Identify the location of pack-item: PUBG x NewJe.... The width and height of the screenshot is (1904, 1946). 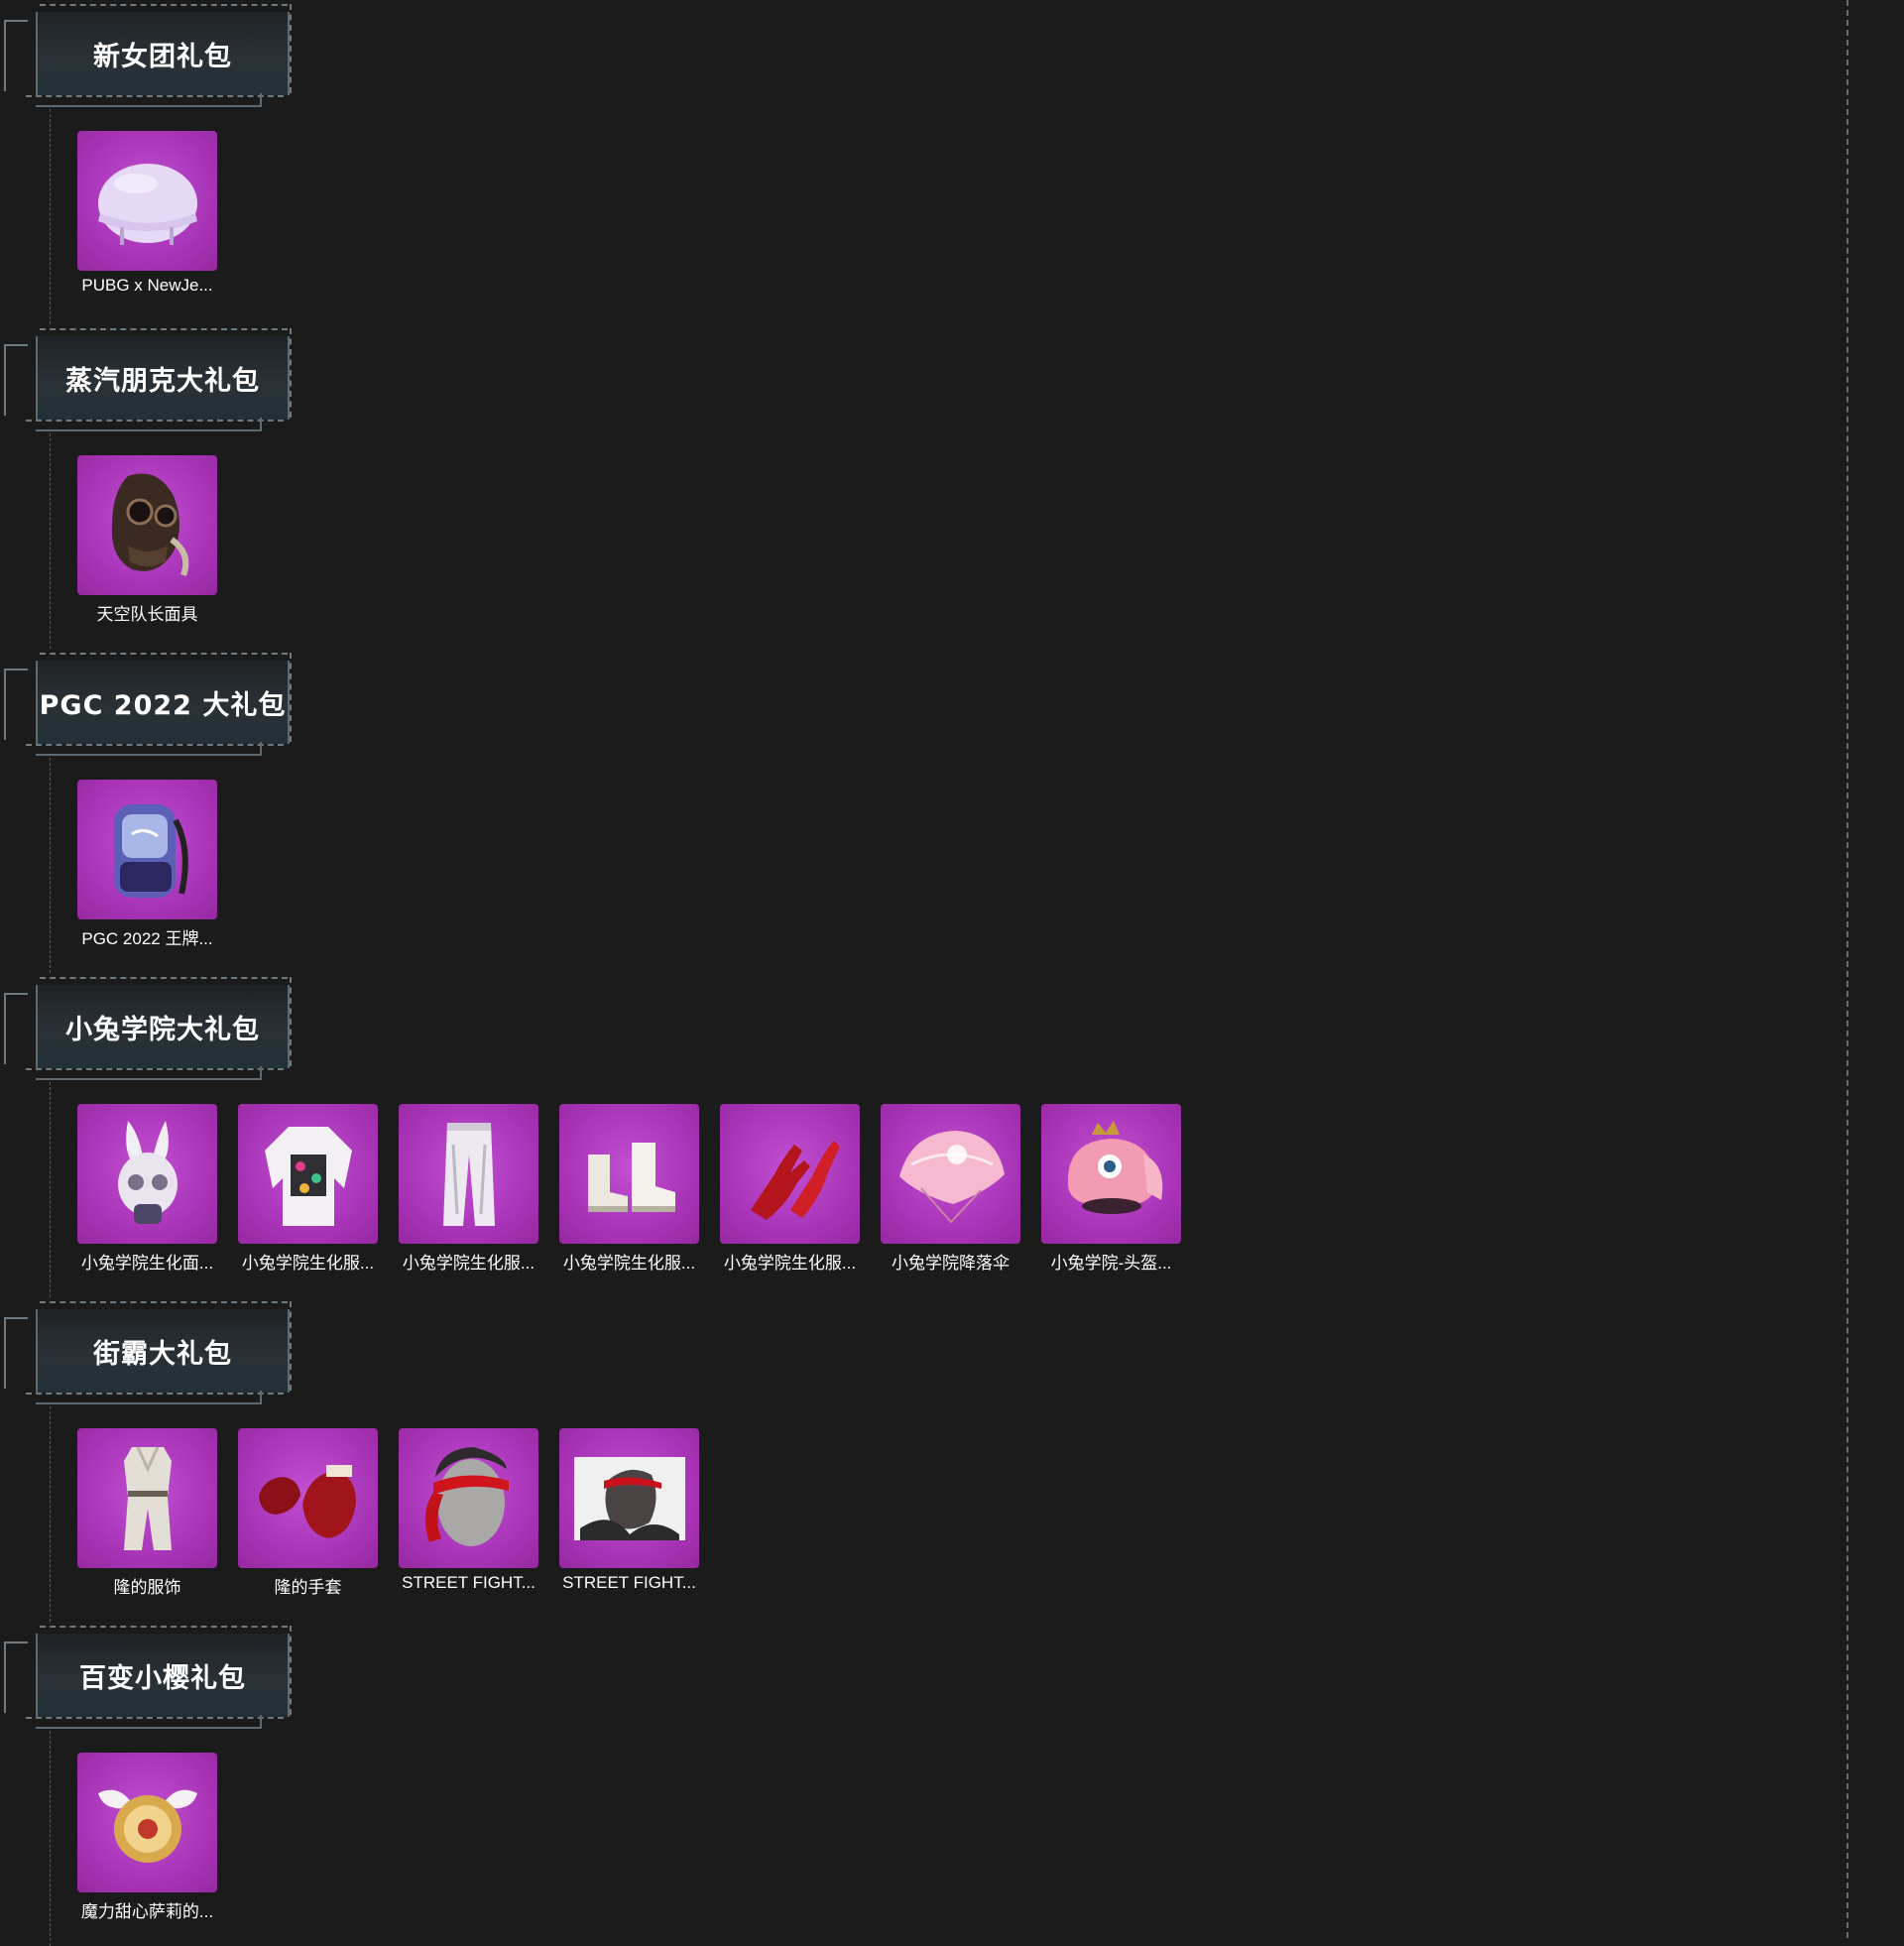
(147, 213).